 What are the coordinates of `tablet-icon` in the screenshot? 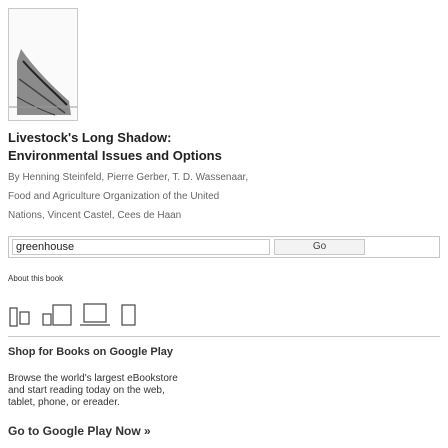 It's located at (57, 315).